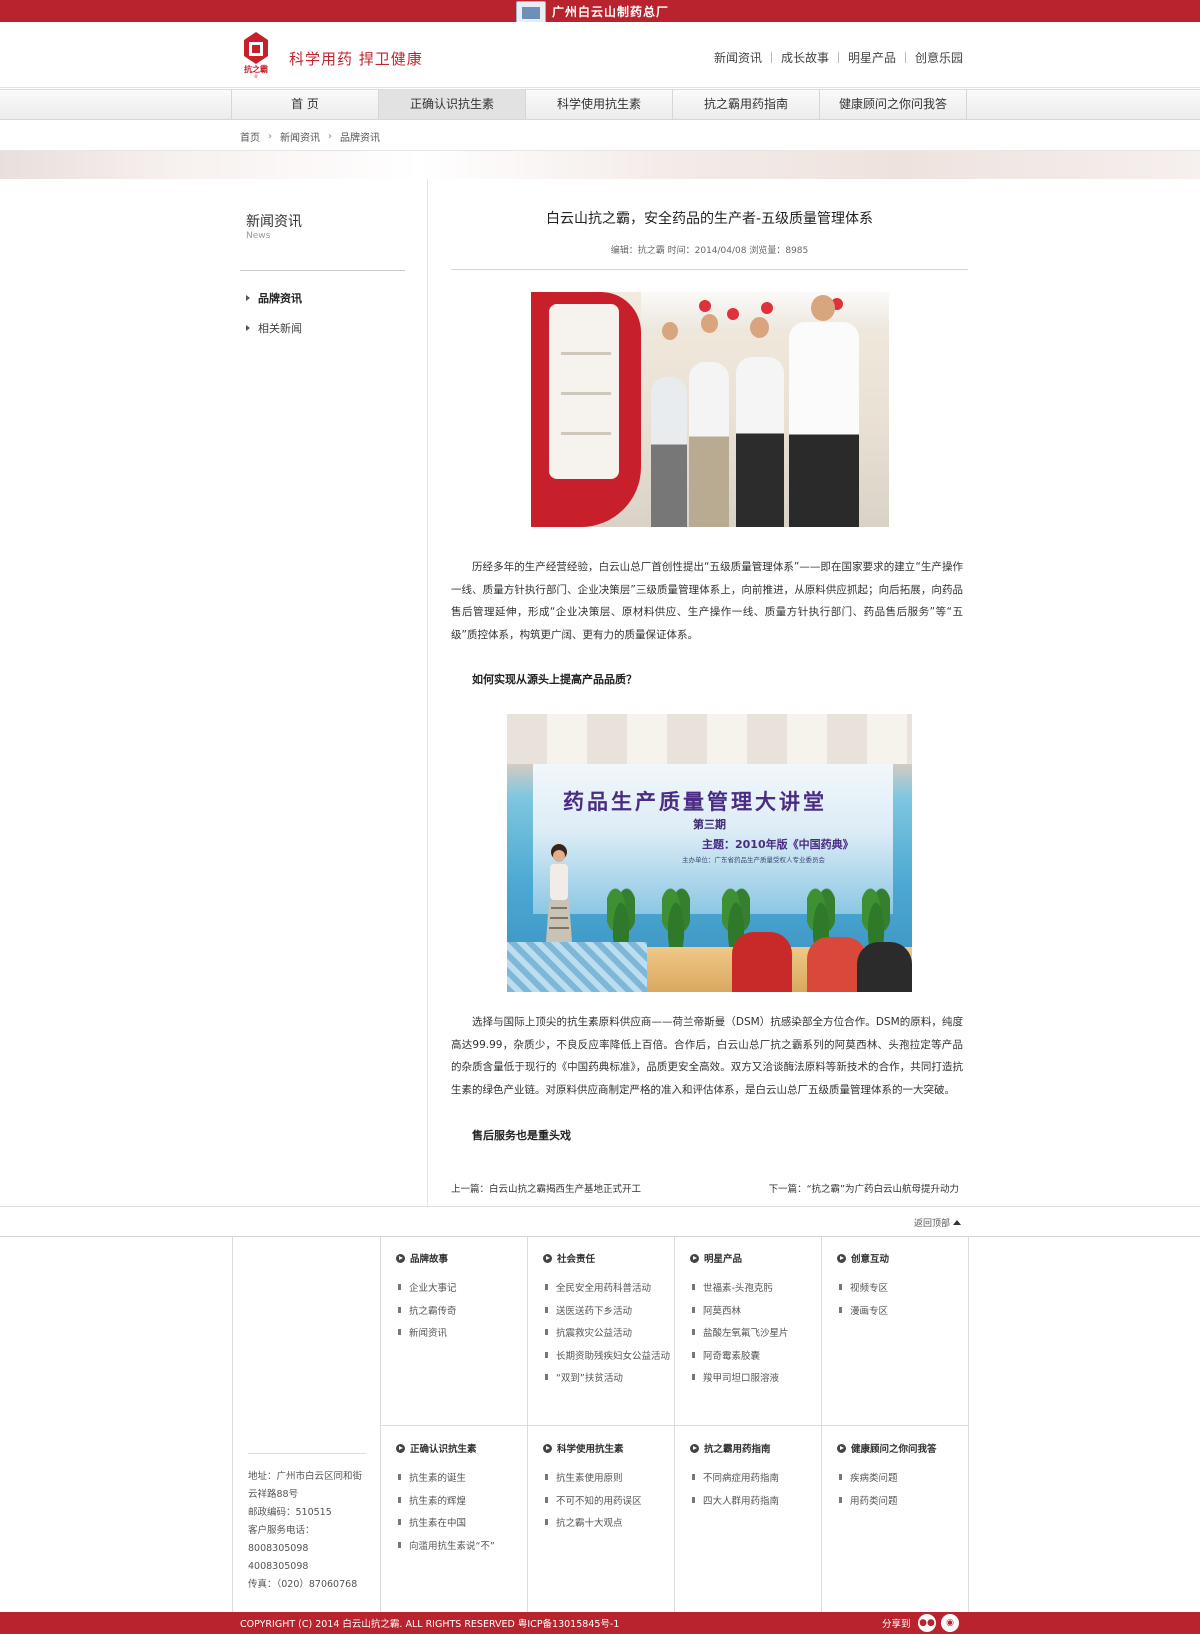  Describe the element at coordinates (445, 1448) in the screenshot. I see `footer-heading: 正确认识抗生素` at that location.